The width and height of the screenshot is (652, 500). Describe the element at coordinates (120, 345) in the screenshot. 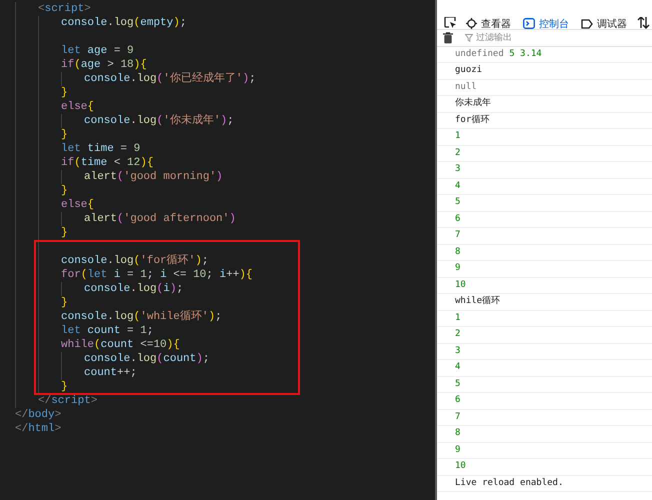

I see `code-line: while(count <=10){` at that location.